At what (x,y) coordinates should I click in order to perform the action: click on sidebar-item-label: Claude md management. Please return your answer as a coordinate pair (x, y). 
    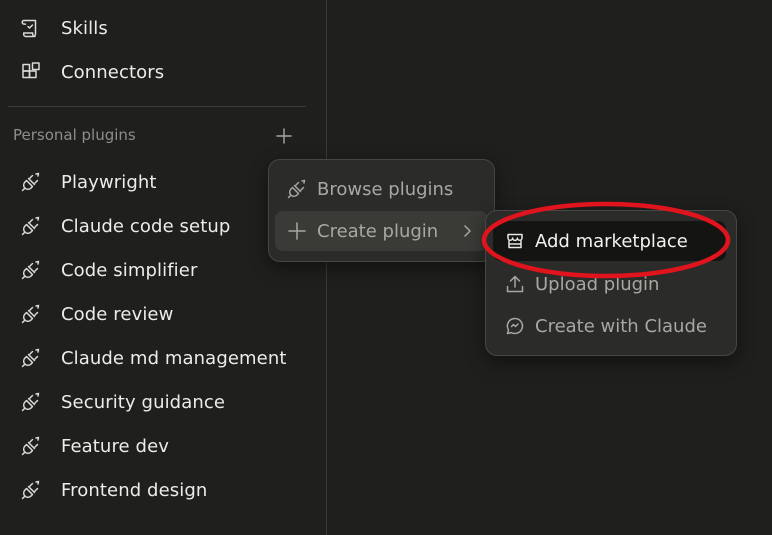
    Looking at the image, I should click on (174, 358).